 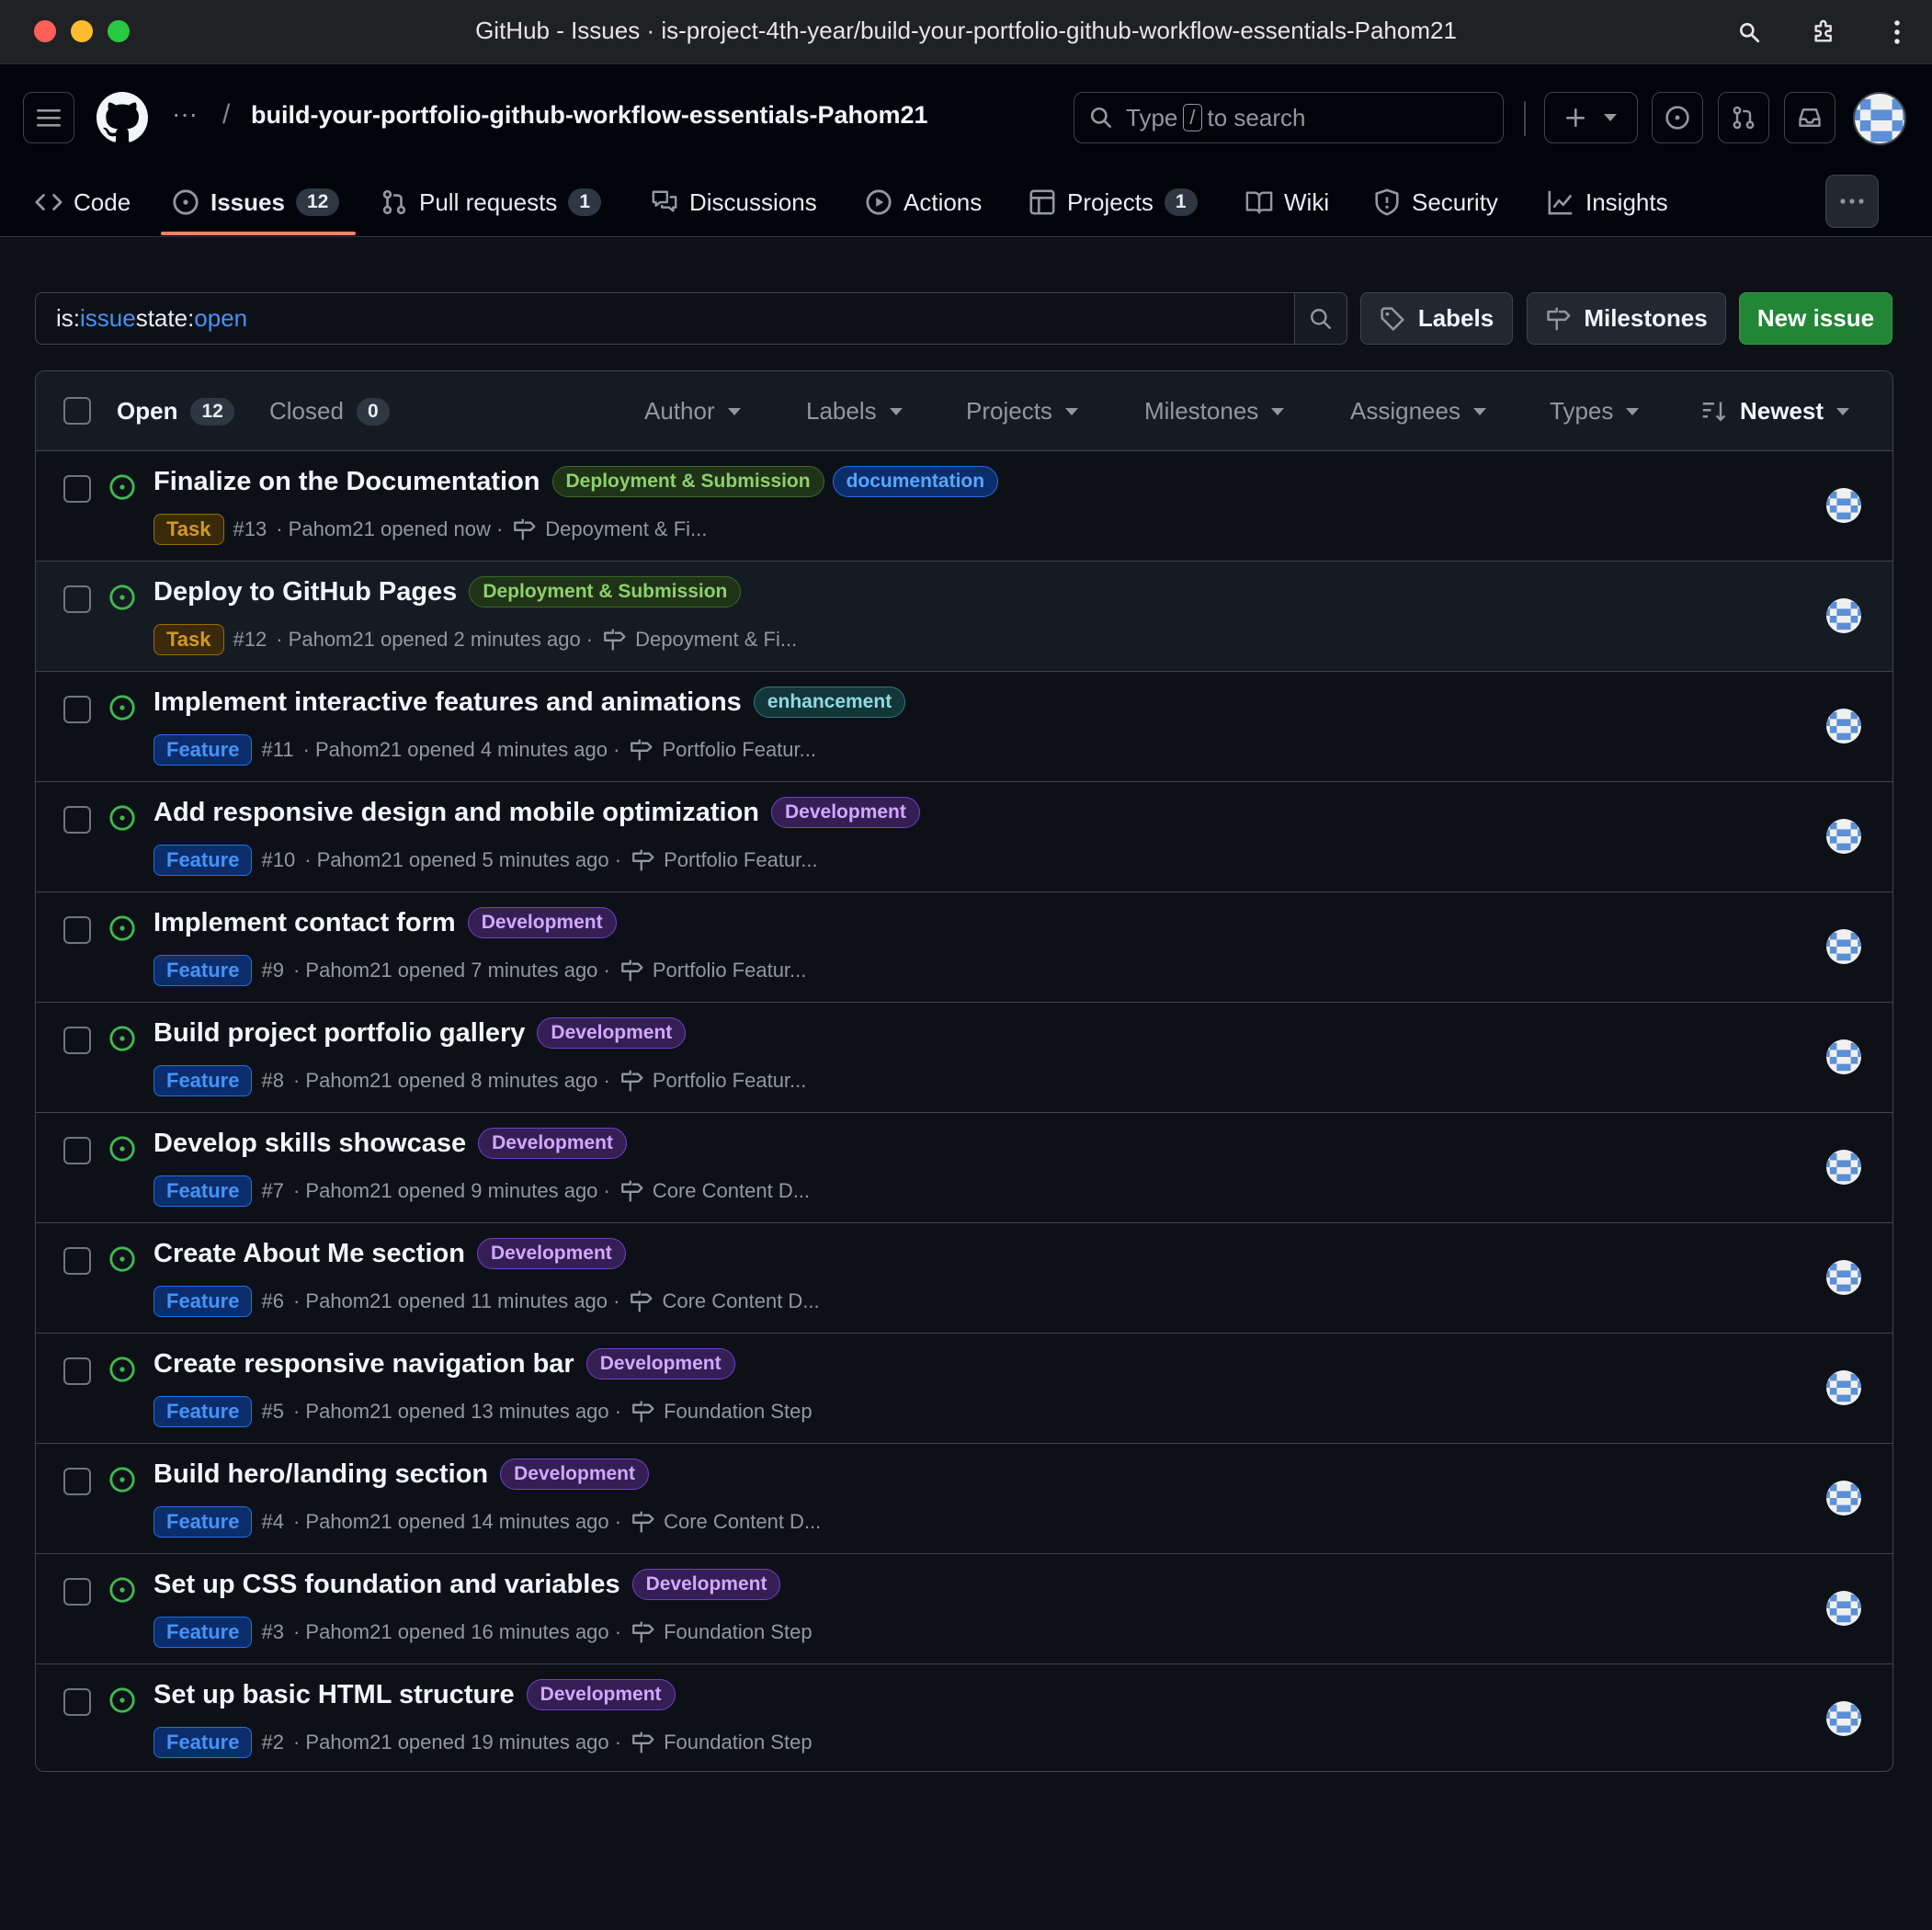 What do you see at coordinates (916, 482) in the screenshot?
I see `issue-label: documentation` at bounding box center [916, 482].